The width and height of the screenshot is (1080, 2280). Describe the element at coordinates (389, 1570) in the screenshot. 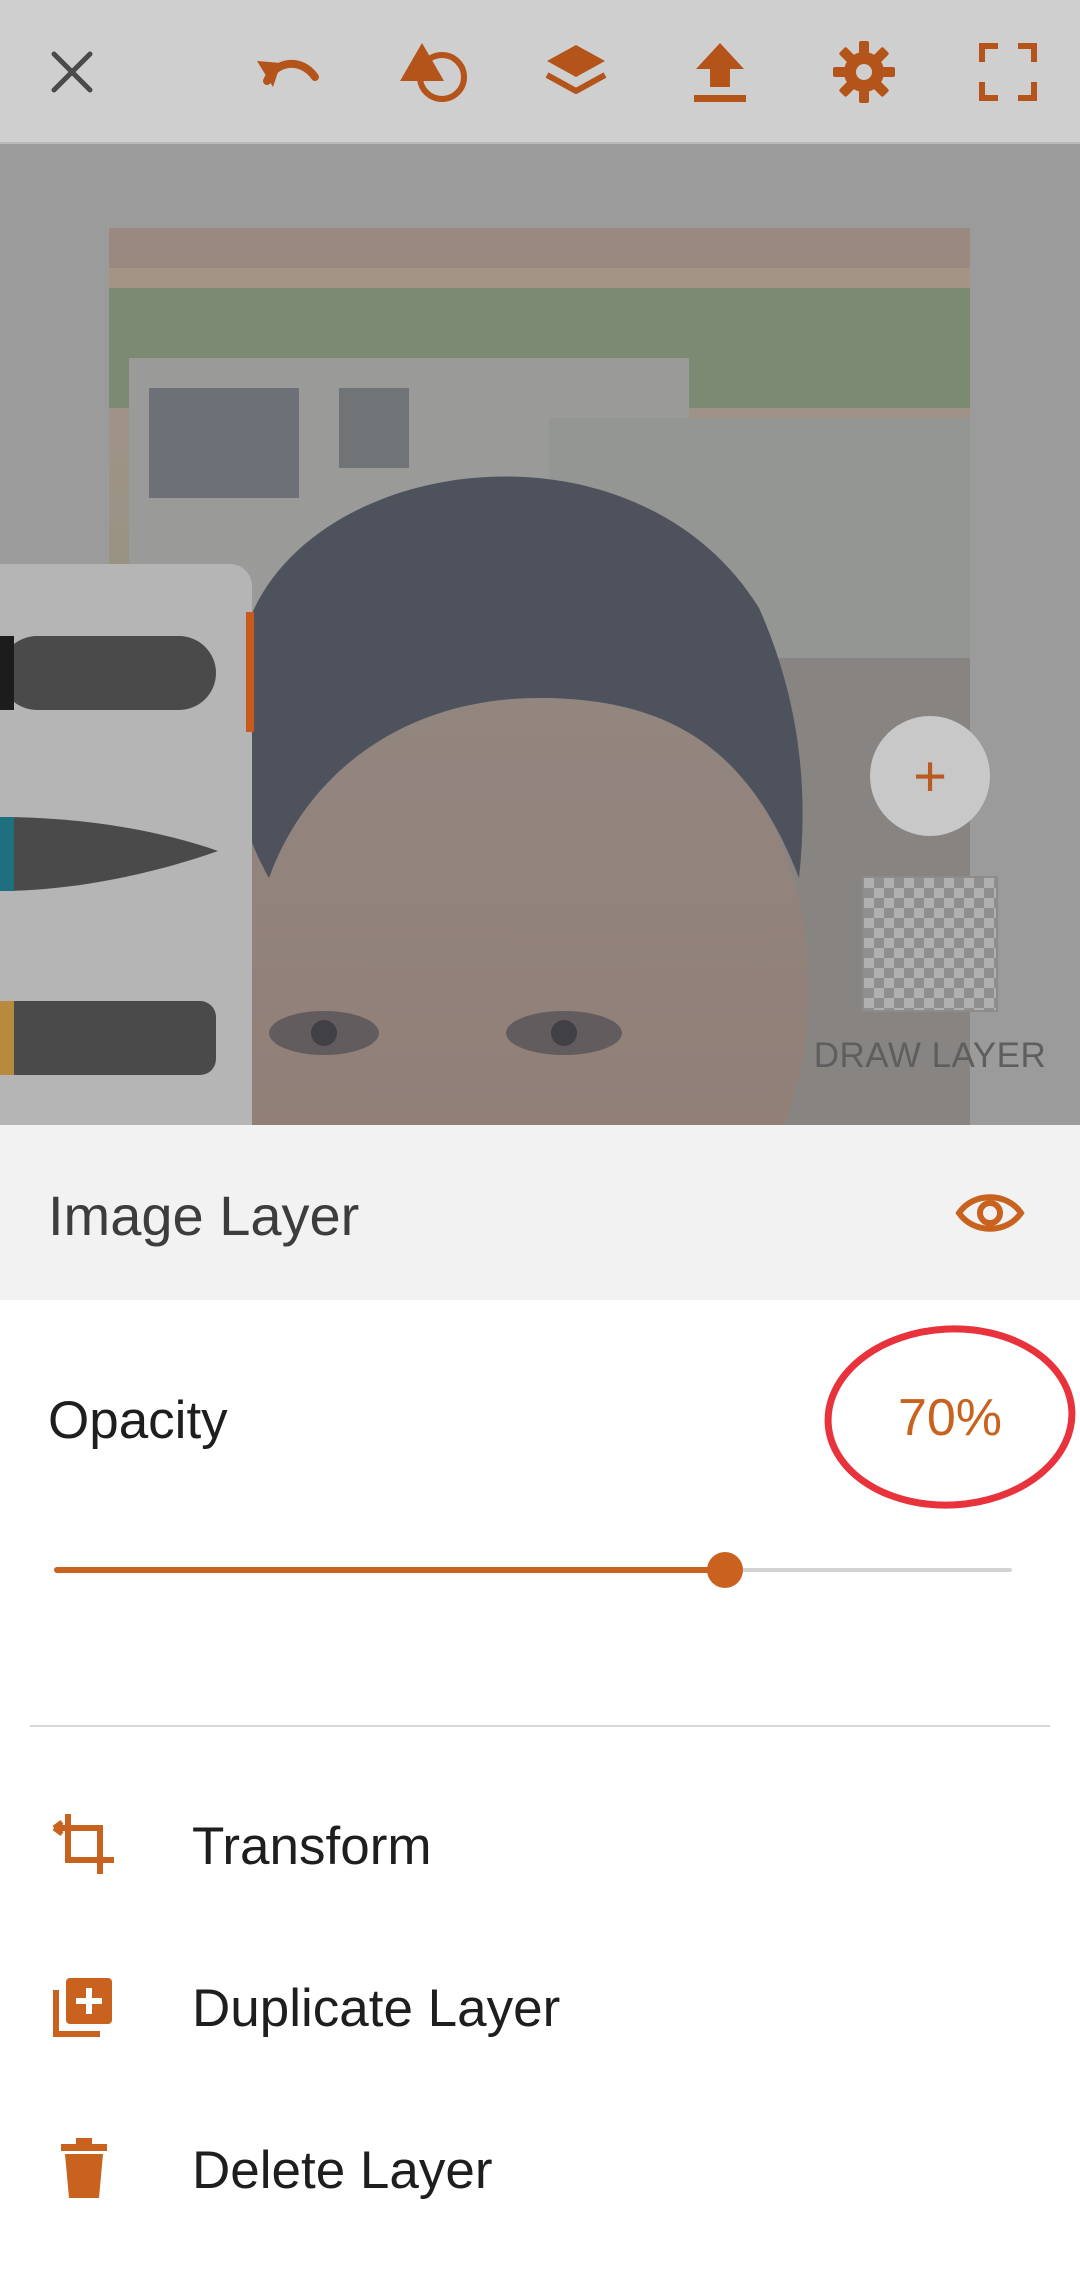

I see `slider-fill` at that location.